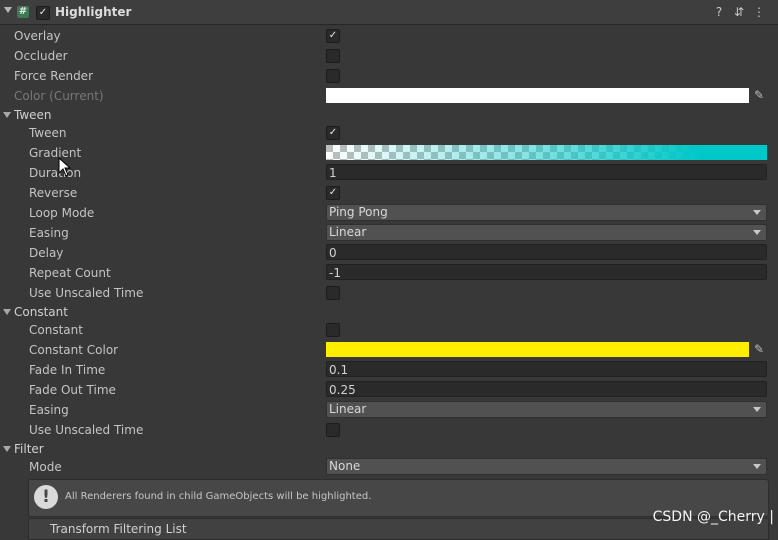  What do you see at coordinates (546, 152) in the screenshot?
I see `gradient-field` at bounding box center [546, 152].